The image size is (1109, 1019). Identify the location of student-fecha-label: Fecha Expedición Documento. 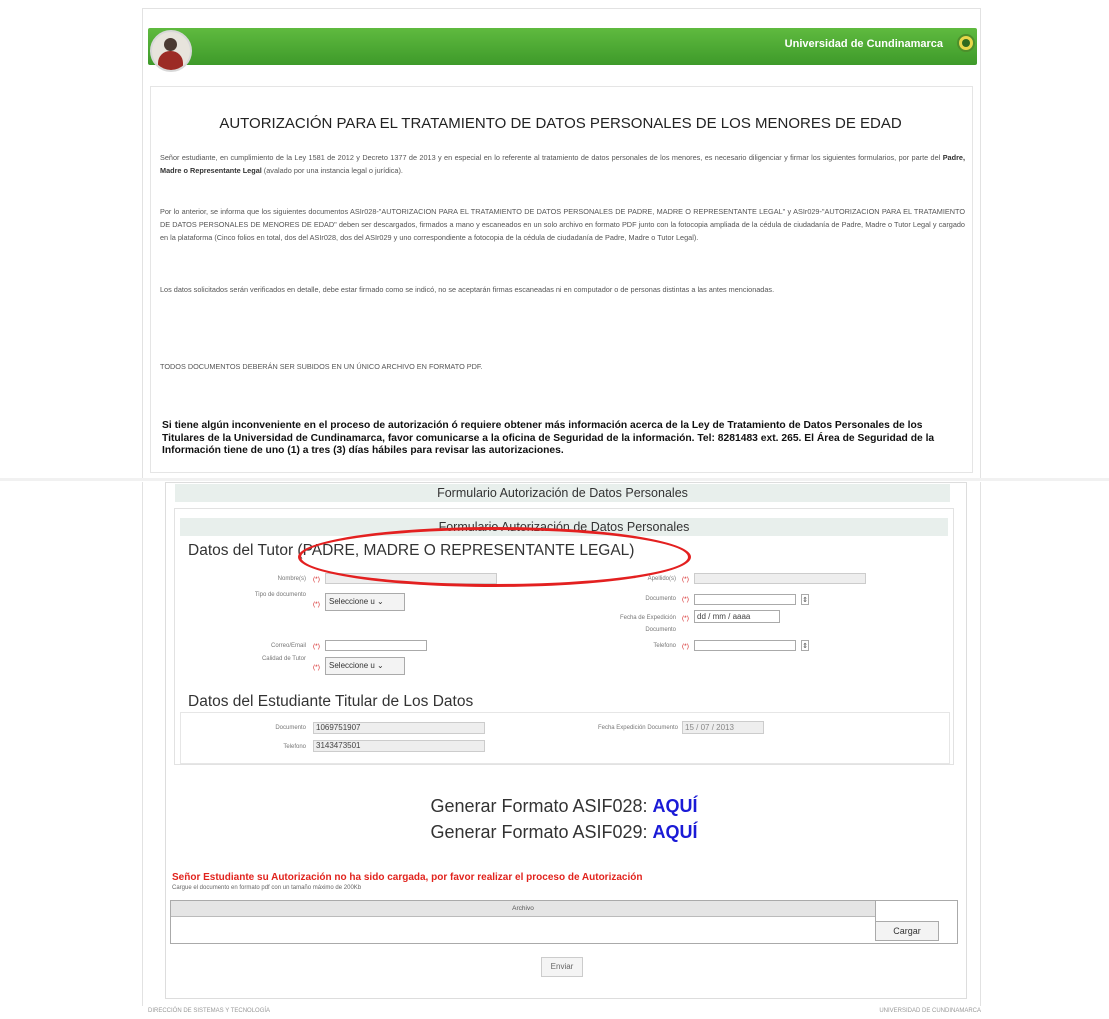
(637, 728).